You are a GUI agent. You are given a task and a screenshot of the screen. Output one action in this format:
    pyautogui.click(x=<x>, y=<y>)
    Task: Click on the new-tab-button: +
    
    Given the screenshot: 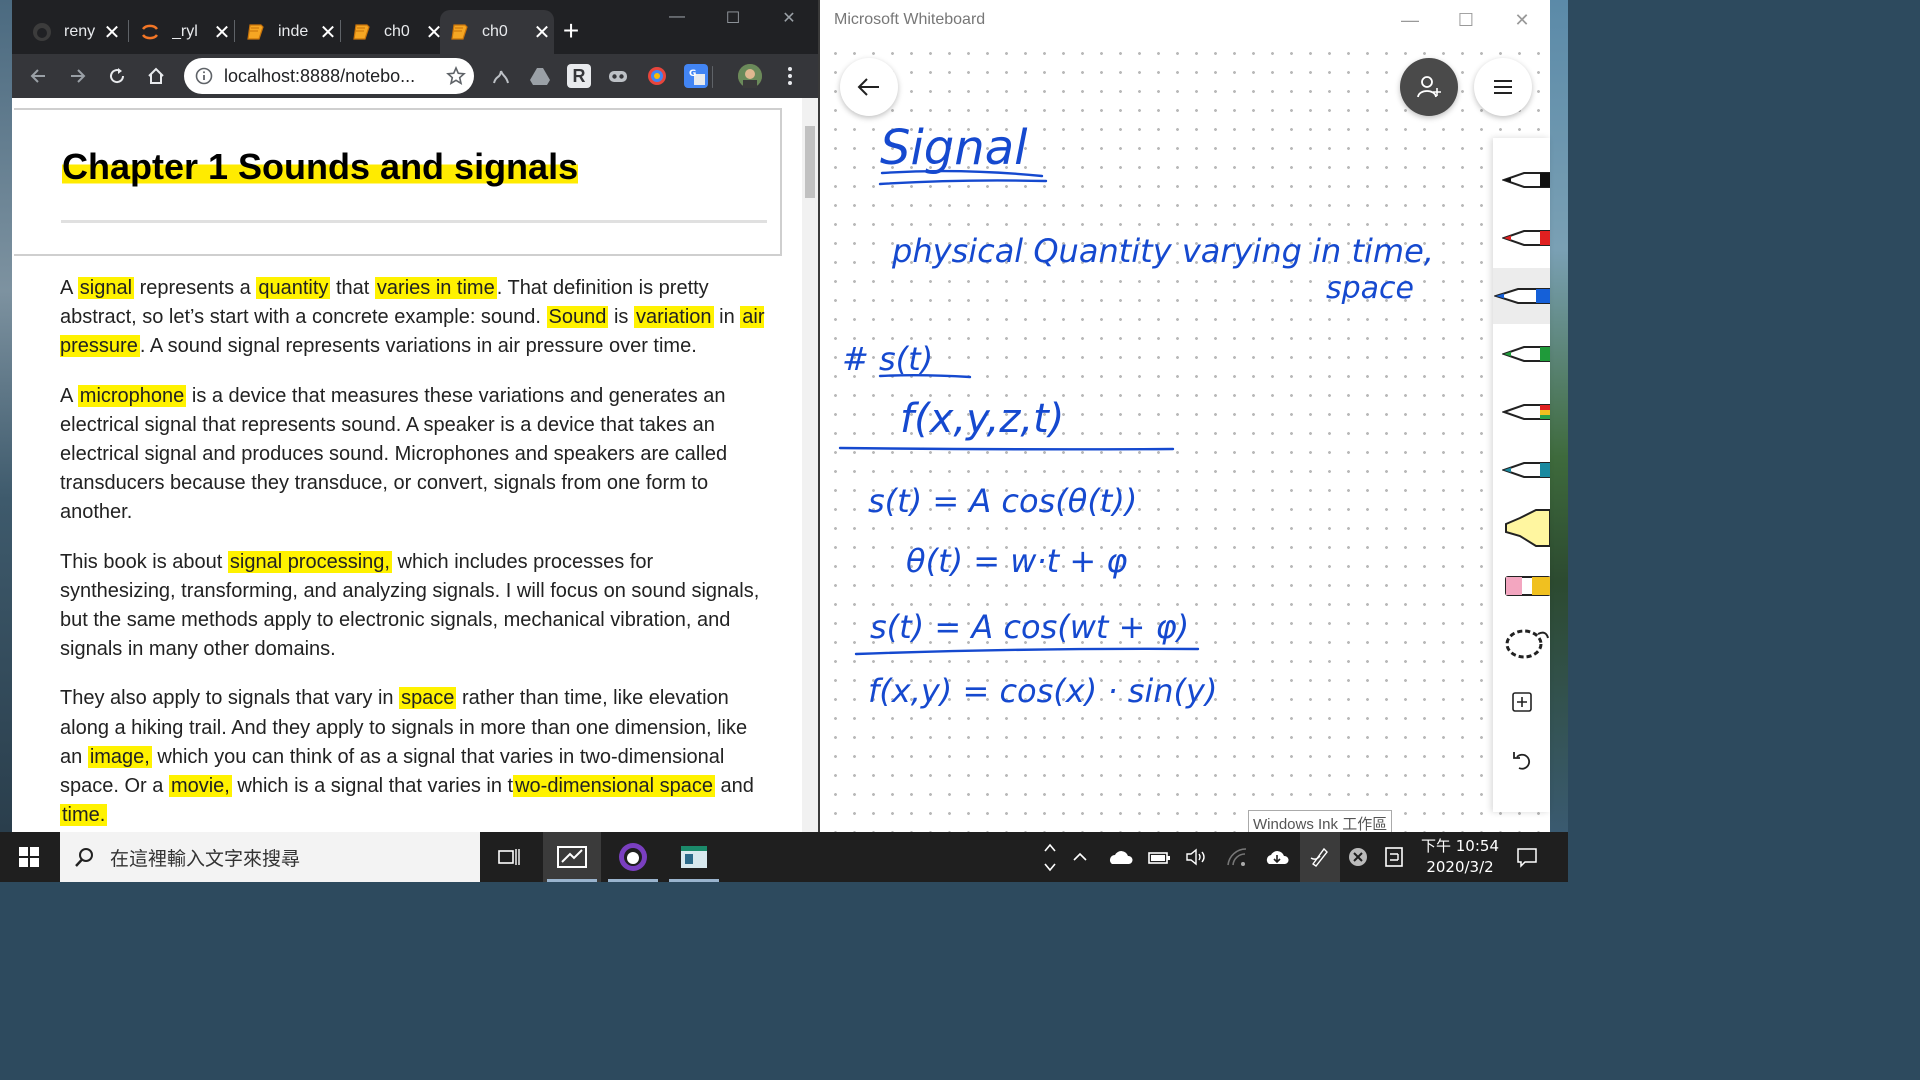 What is the action you would take?
    pyautogui.click(x=571, y=31)
    